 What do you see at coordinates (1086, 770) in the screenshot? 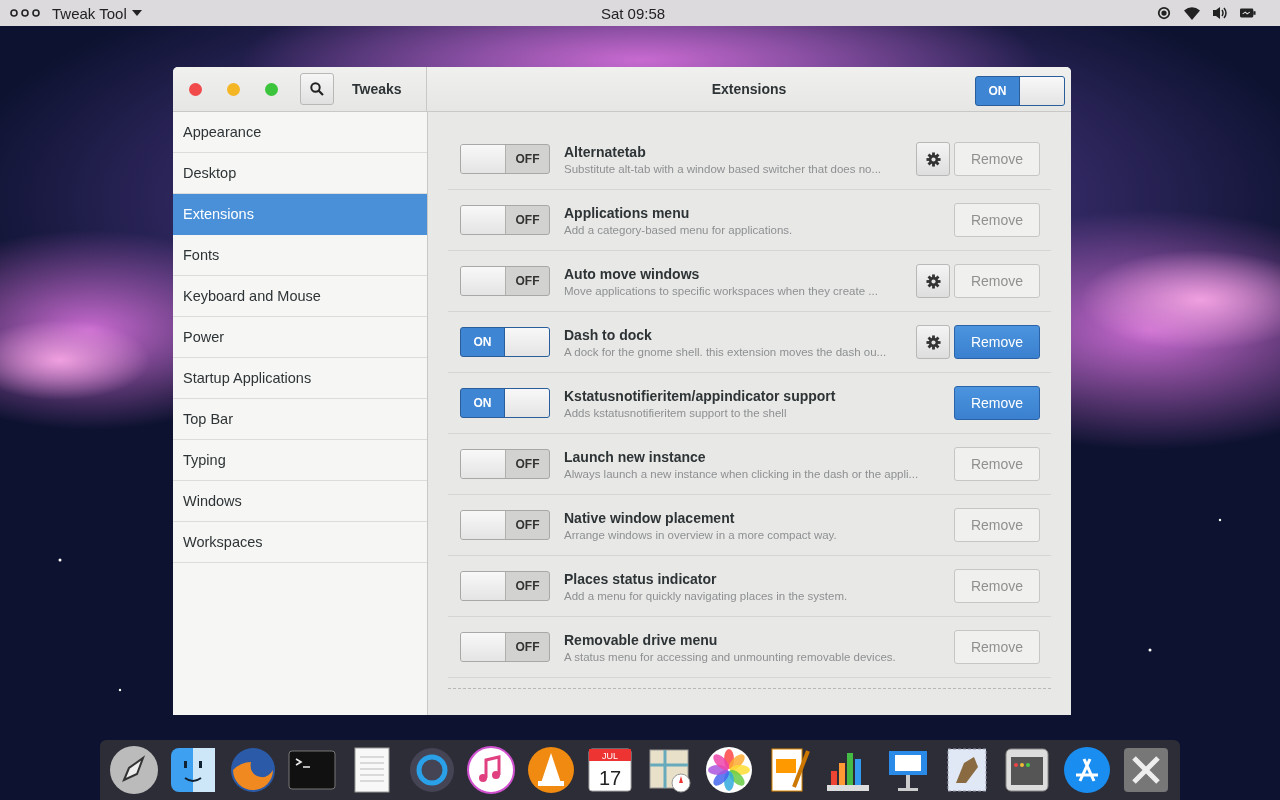
I see `app-store-icon` at bounding box center [1086, 770].